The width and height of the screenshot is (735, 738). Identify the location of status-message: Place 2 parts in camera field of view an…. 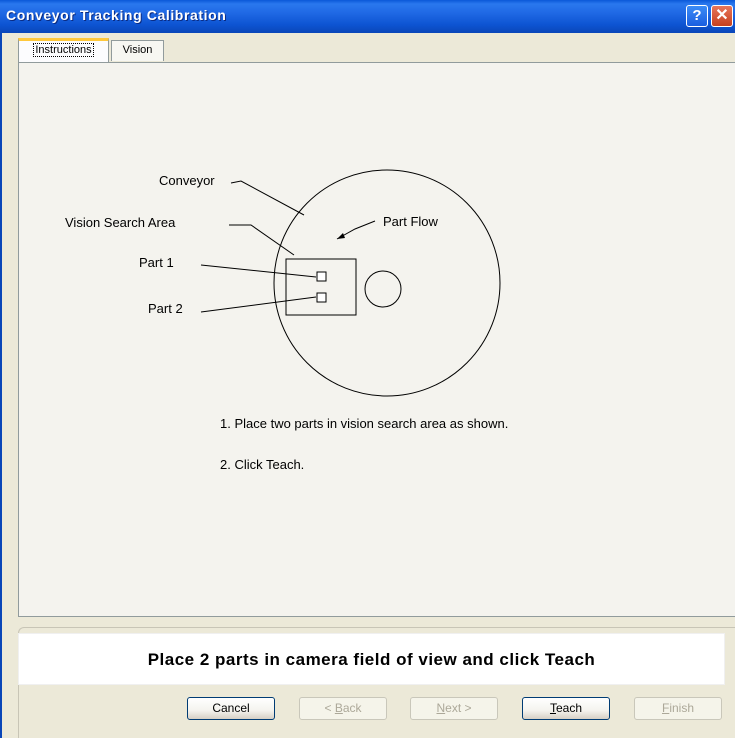
(371, 659).